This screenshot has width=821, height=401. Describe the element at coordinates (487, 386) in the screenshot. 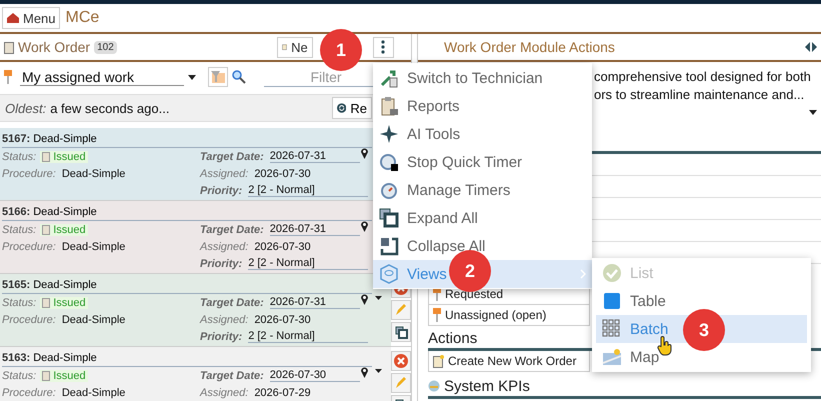

I see `section-heading: System KPIs` at that location.